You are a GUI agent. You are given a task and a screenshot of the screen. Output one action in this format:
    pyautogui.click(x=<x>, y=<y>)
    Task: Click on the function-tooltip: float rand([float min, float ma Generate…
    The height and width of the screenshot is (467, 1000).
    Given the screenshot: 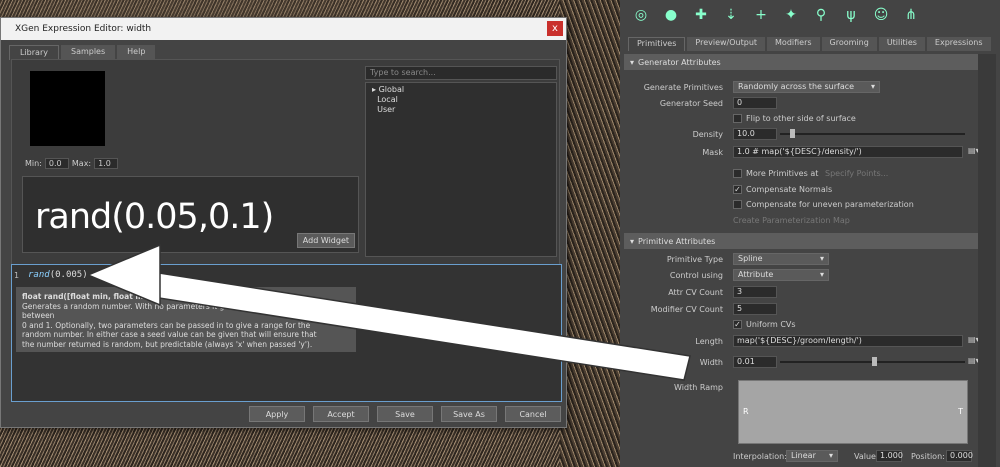 What is the action you would take?
    pyautogui.click(x=186, y=319)
    